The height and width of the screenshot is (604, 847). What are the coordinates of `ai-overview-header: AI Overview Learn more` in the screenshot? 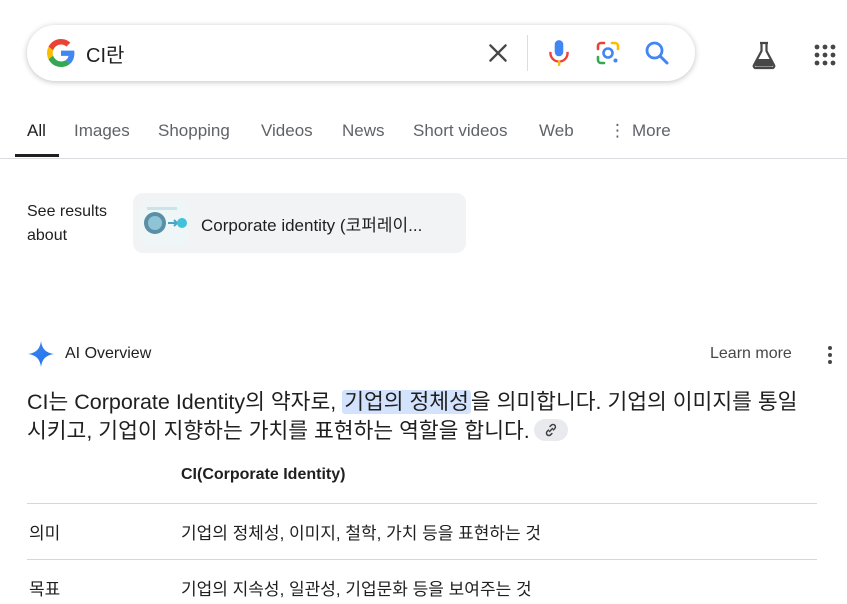 It's located at (437, 355).